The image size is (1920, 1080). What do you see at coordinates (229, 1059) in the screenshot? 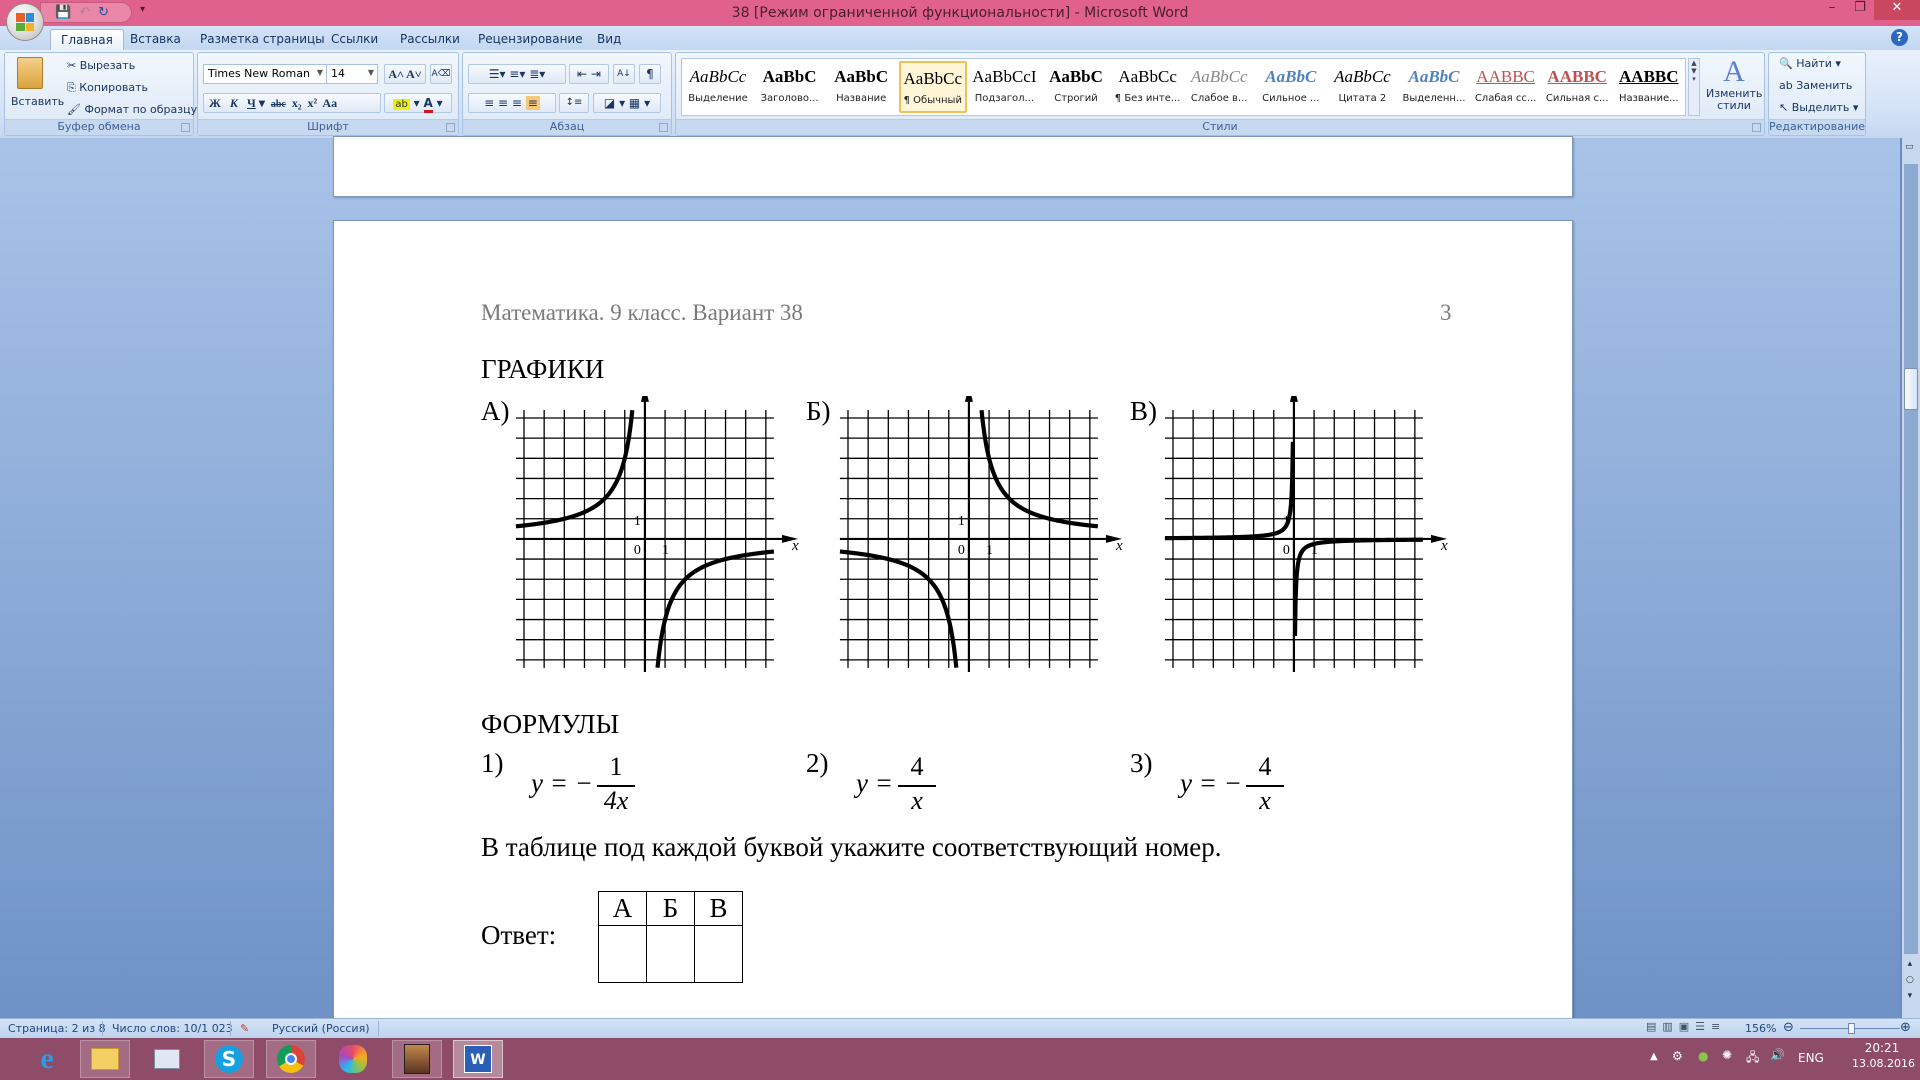
I see `skype-icon: S` at bounding box center [229, 1059].